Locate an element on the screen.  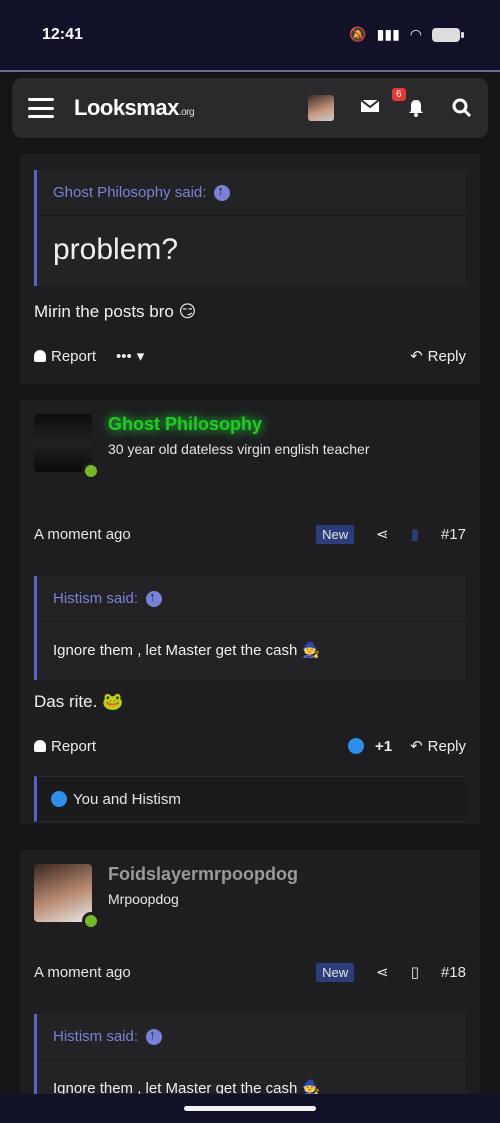
post-actions: Report ••• ▾ ↶ Reply is located at coordinates (250, 356).